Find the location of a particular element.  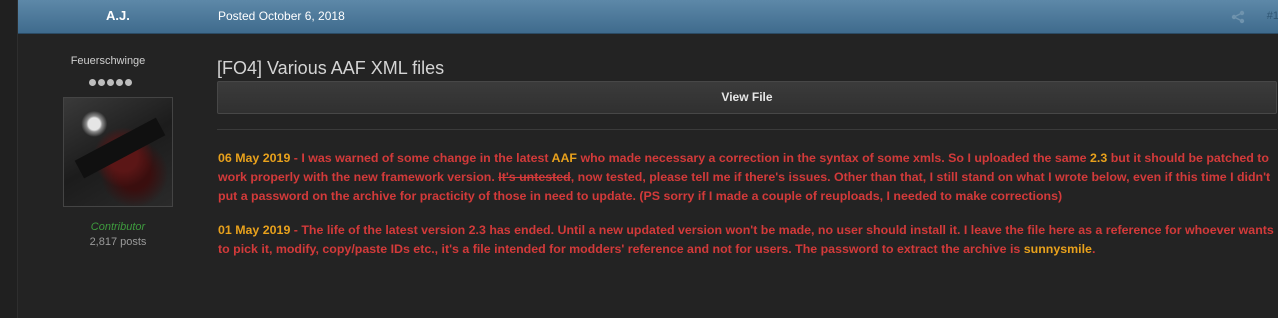

view-file-button: View File is located at coordinates (747, 97).